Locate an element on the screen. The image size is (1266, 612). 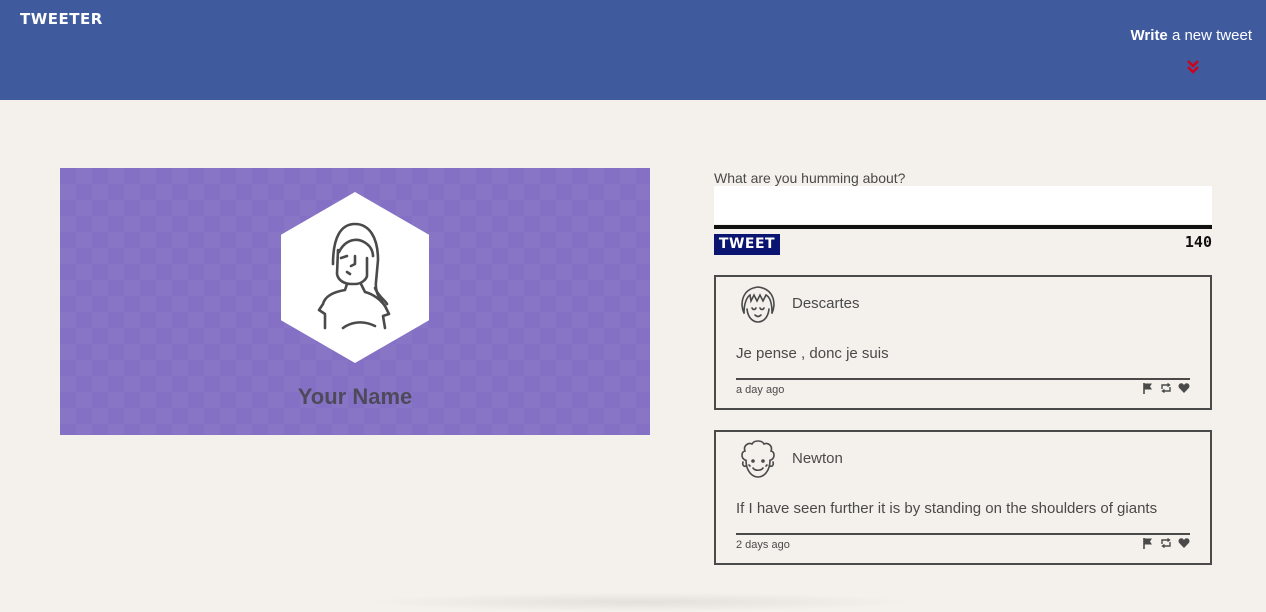
tweet-content: Je pense , donc je suis is located at coordinates (812, 353).